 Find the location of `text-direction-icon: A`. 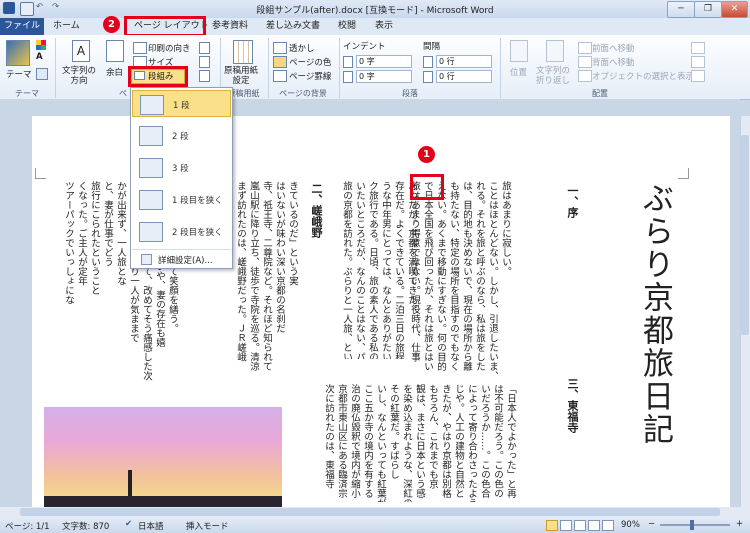

text-direction-icon: A is located at coordinates (81, 51).